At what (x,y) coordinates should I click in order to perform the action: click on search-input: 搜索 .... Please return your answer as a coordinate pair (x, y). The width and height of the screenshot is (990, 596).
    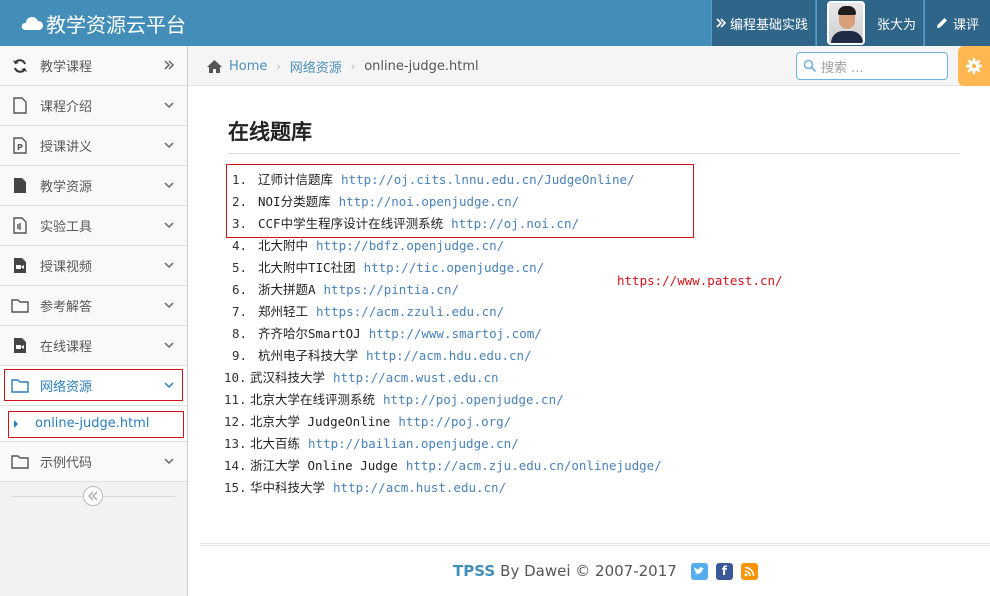
    Looking at the image, I should click on (872, 66).